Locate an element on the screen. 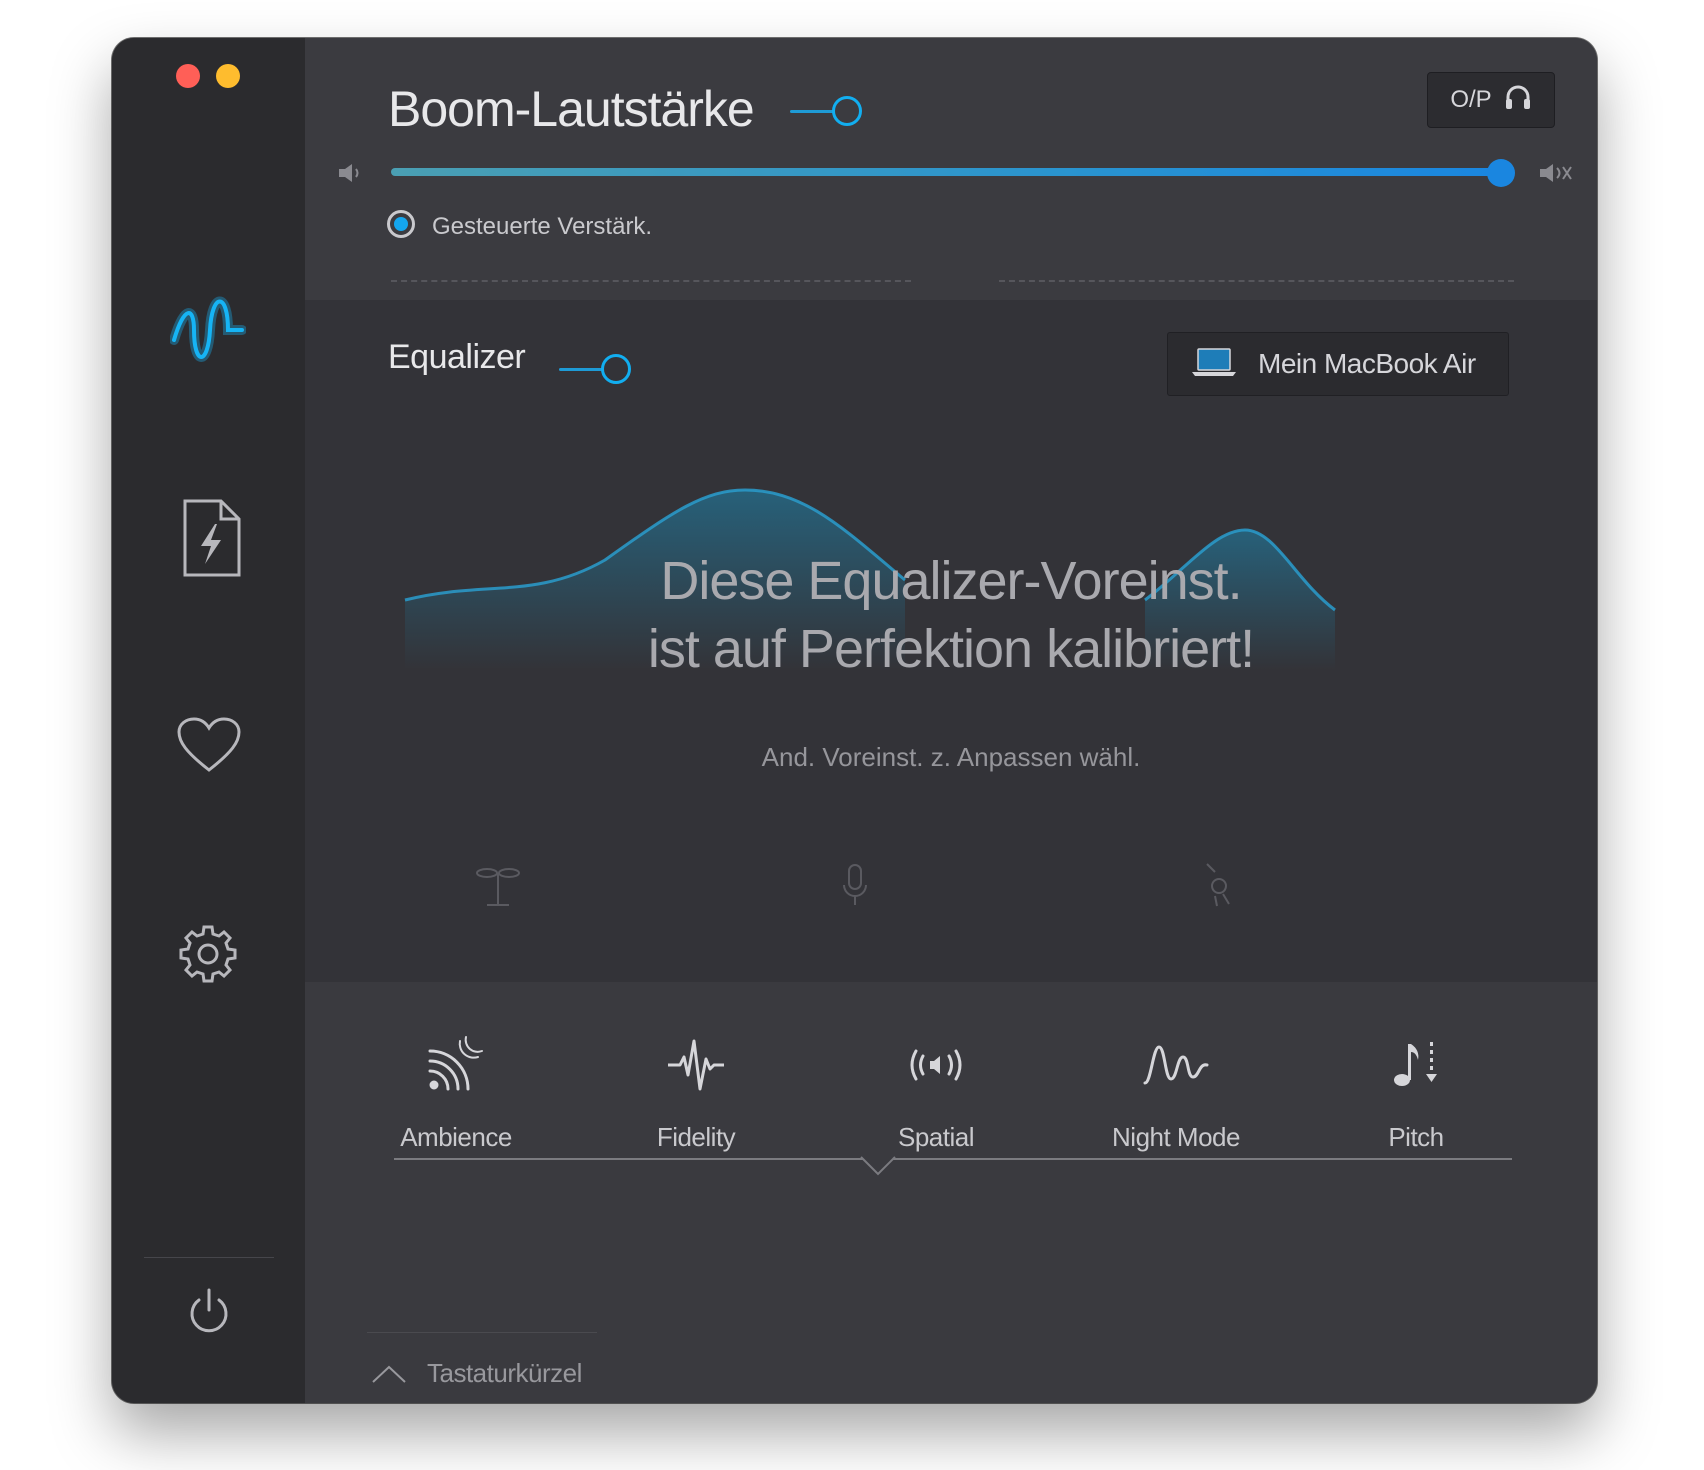  volume-panel: Boom-Lautstärke O/P Gesteuerte Verstärk. is located at coordinates (951, 169).